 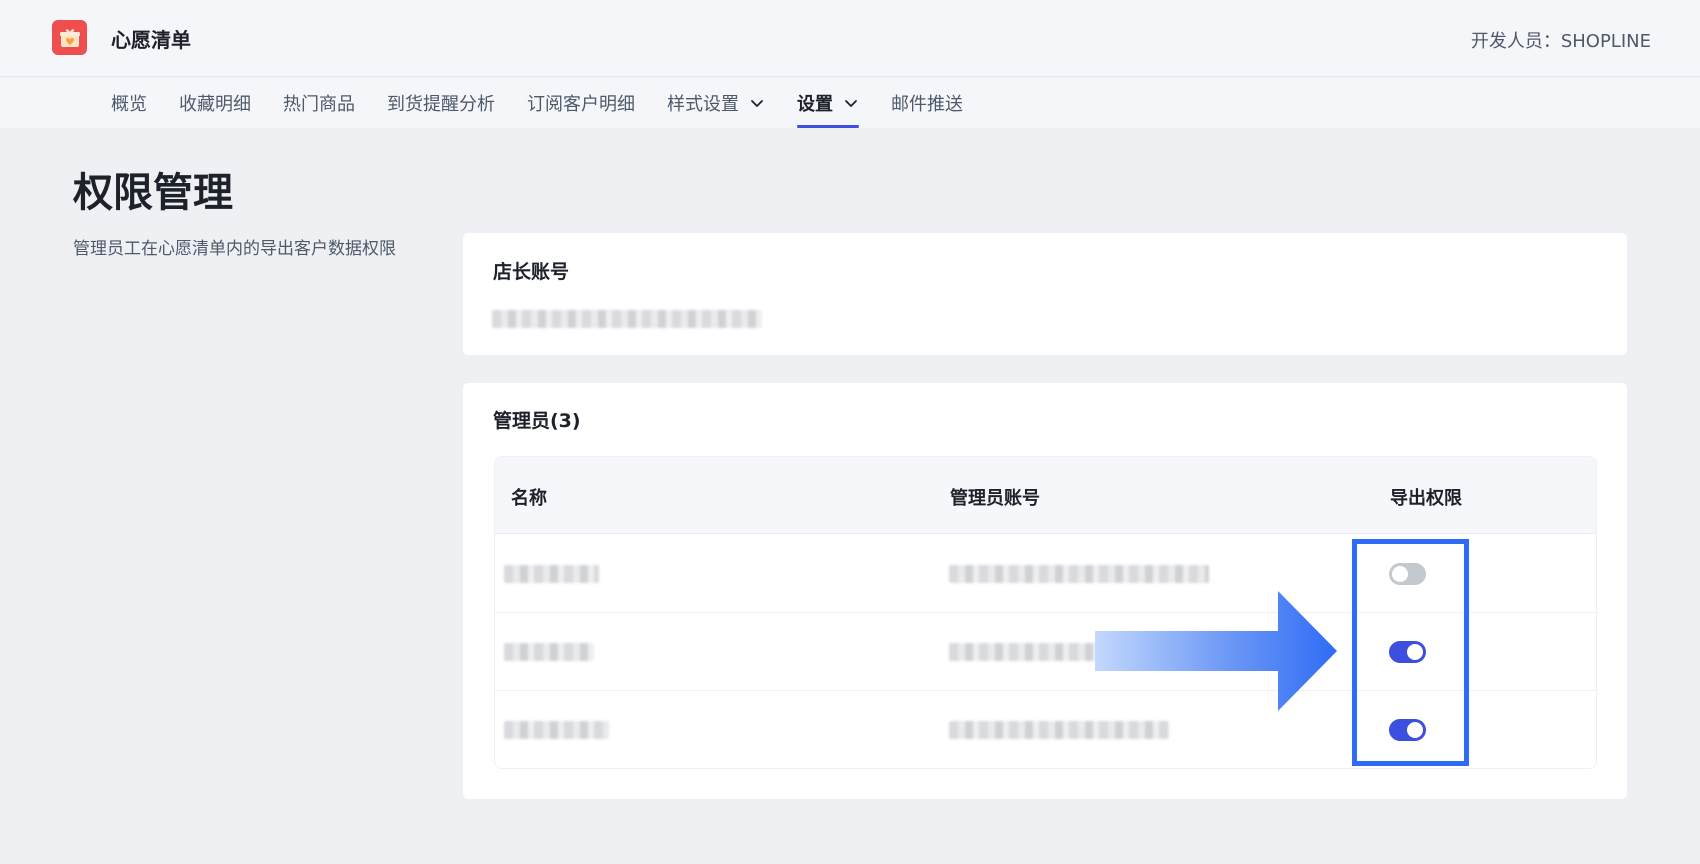 I want to click on tab-label: 邮件推送, so click(x=927, y=104).